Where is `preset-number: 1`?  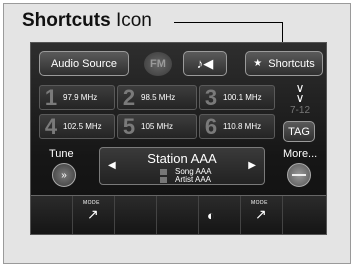 preset-number: 1 is located at coordinates (51, 97).